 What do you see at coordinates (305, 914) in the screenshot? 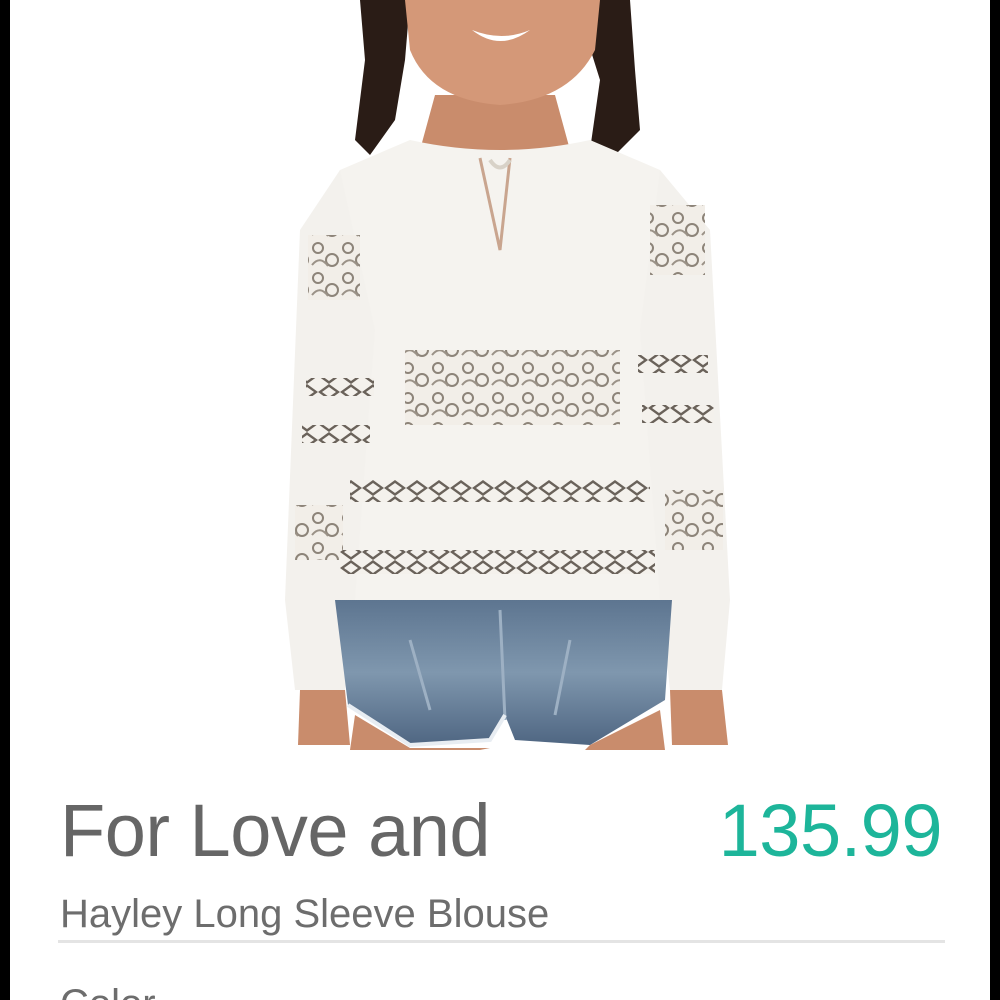
I see `product-name: Hayley Long Sleeve Blouse` at bounding box center [305, 914].